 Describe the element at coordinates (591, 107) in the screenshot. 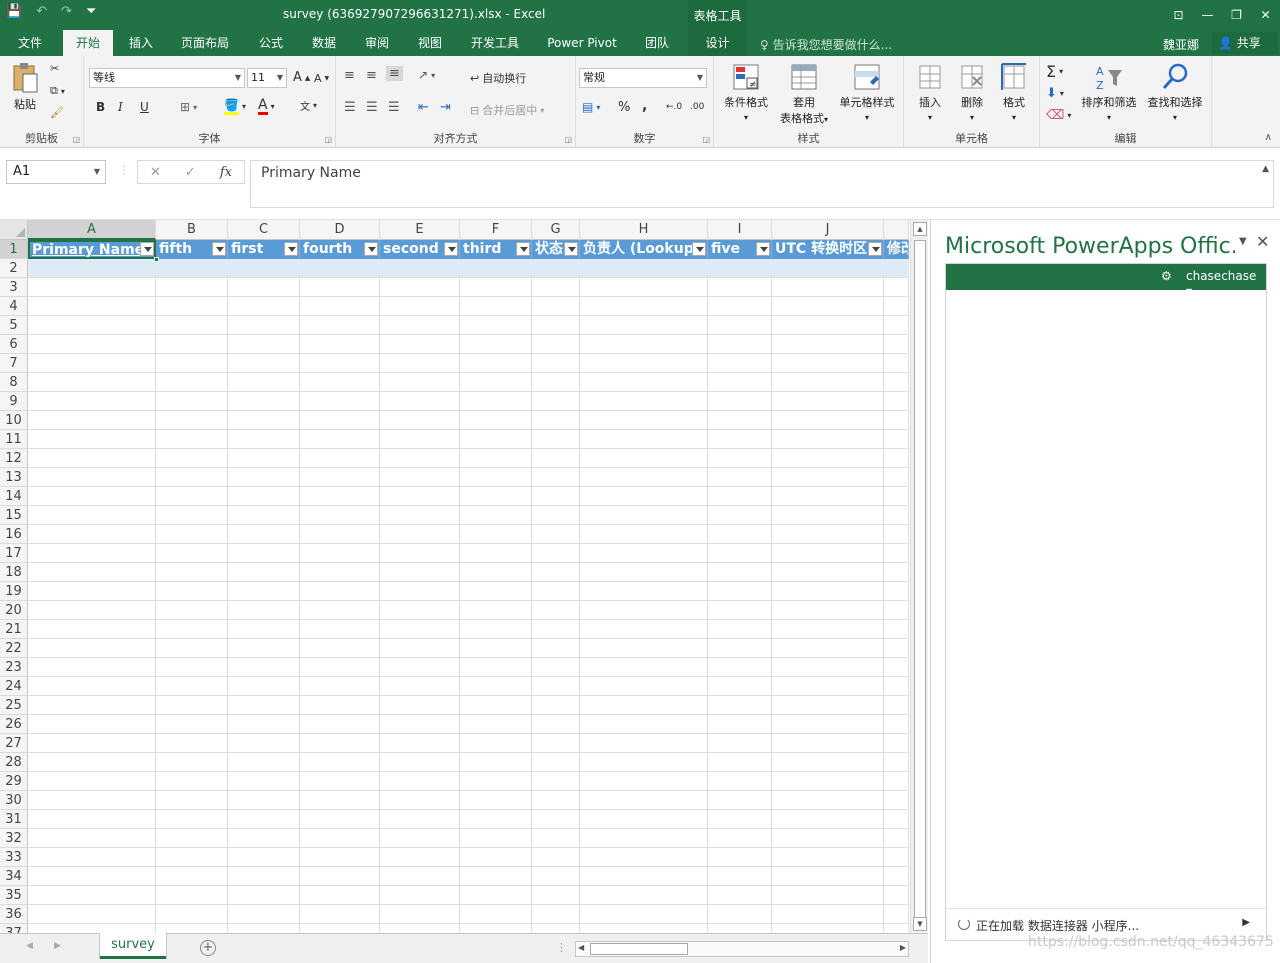

I see `accounting-format-button: ▤ ▾` at that location.